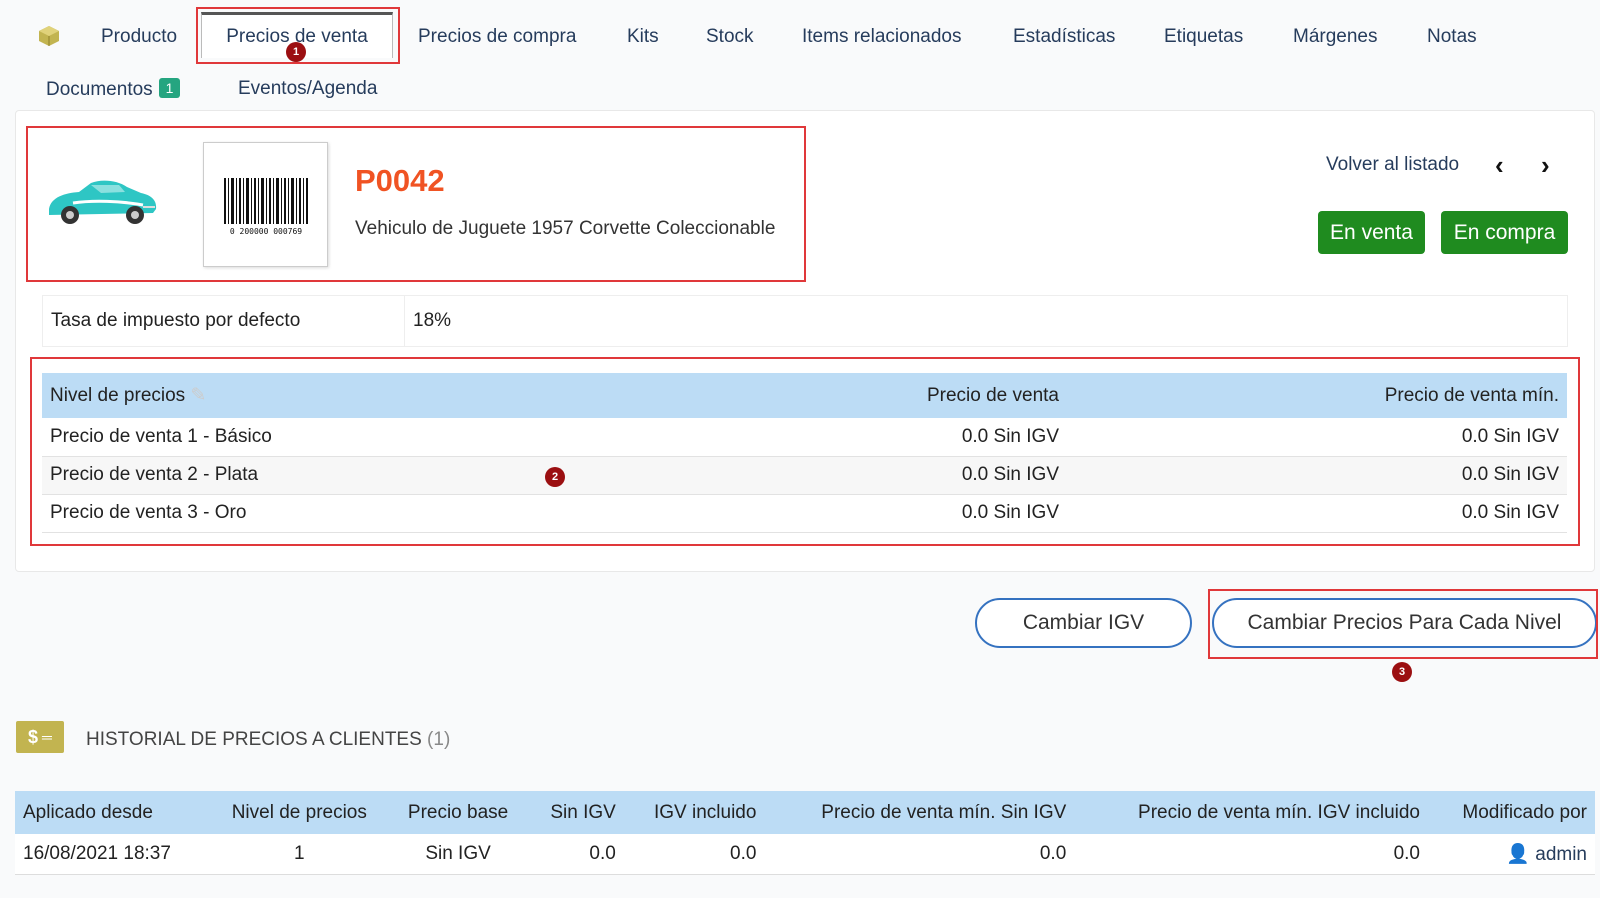  I want to click on step-marker-2: 2, so click(555, 477).